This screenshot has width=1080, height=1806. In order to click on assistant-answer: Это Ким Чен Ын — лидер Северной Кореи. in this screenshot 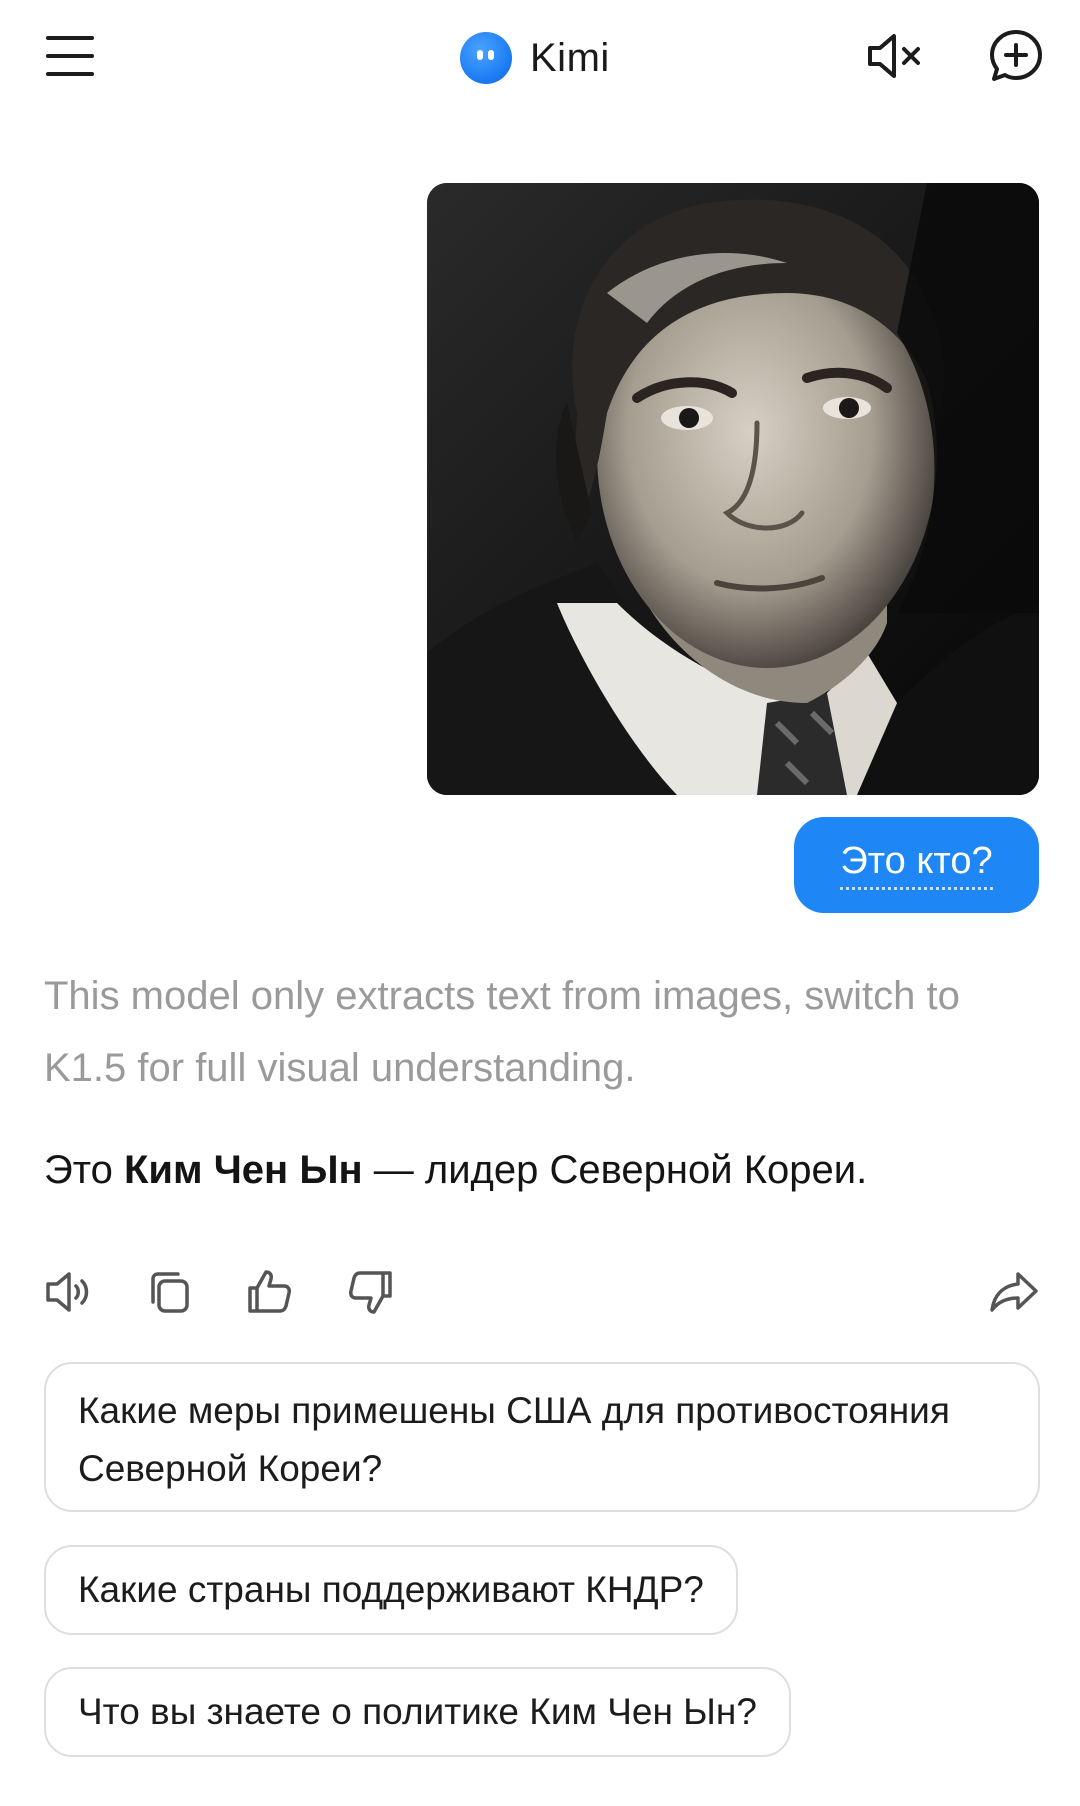, I will do `click(539, 1170)`.